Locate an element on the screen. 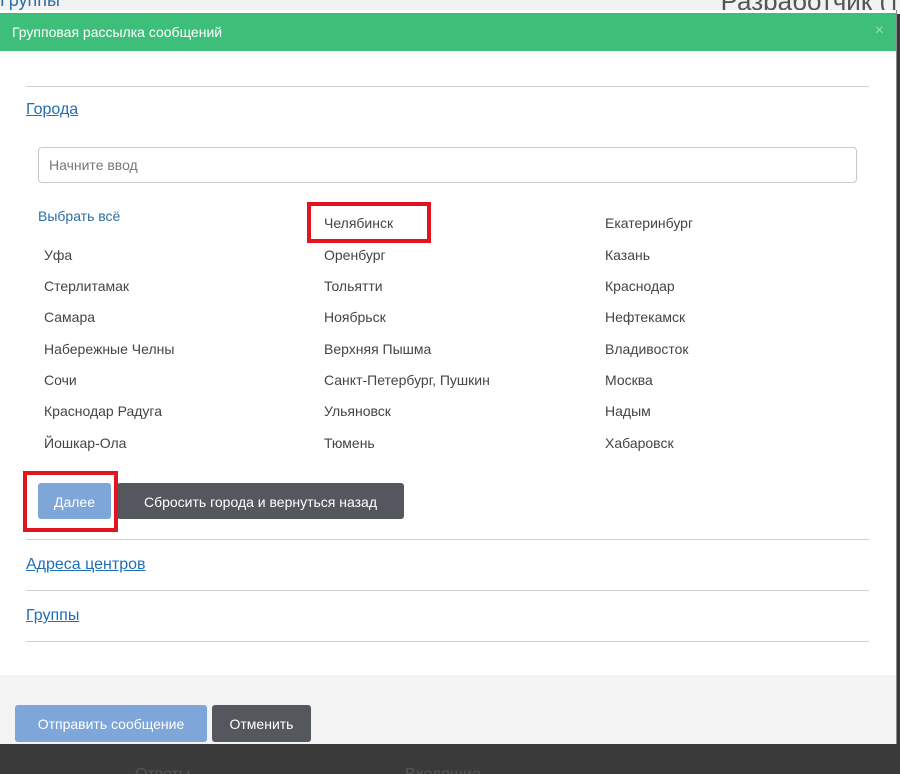 The height and width of the screenshot is (774, 900). reset-cities-button: Сбросить города и вернуться назад is located at coordinates (260, 501).